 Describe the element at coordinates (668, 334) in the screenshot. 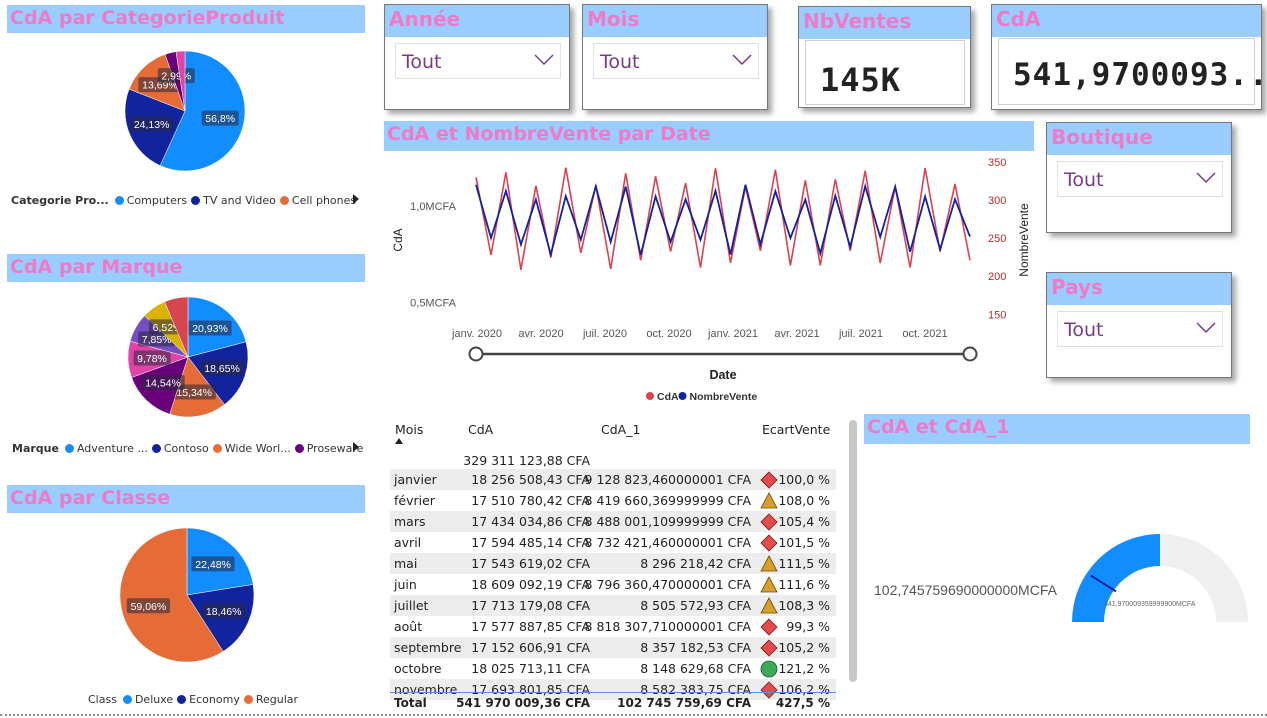

I see `x-tick: oct. 2020` at that location.